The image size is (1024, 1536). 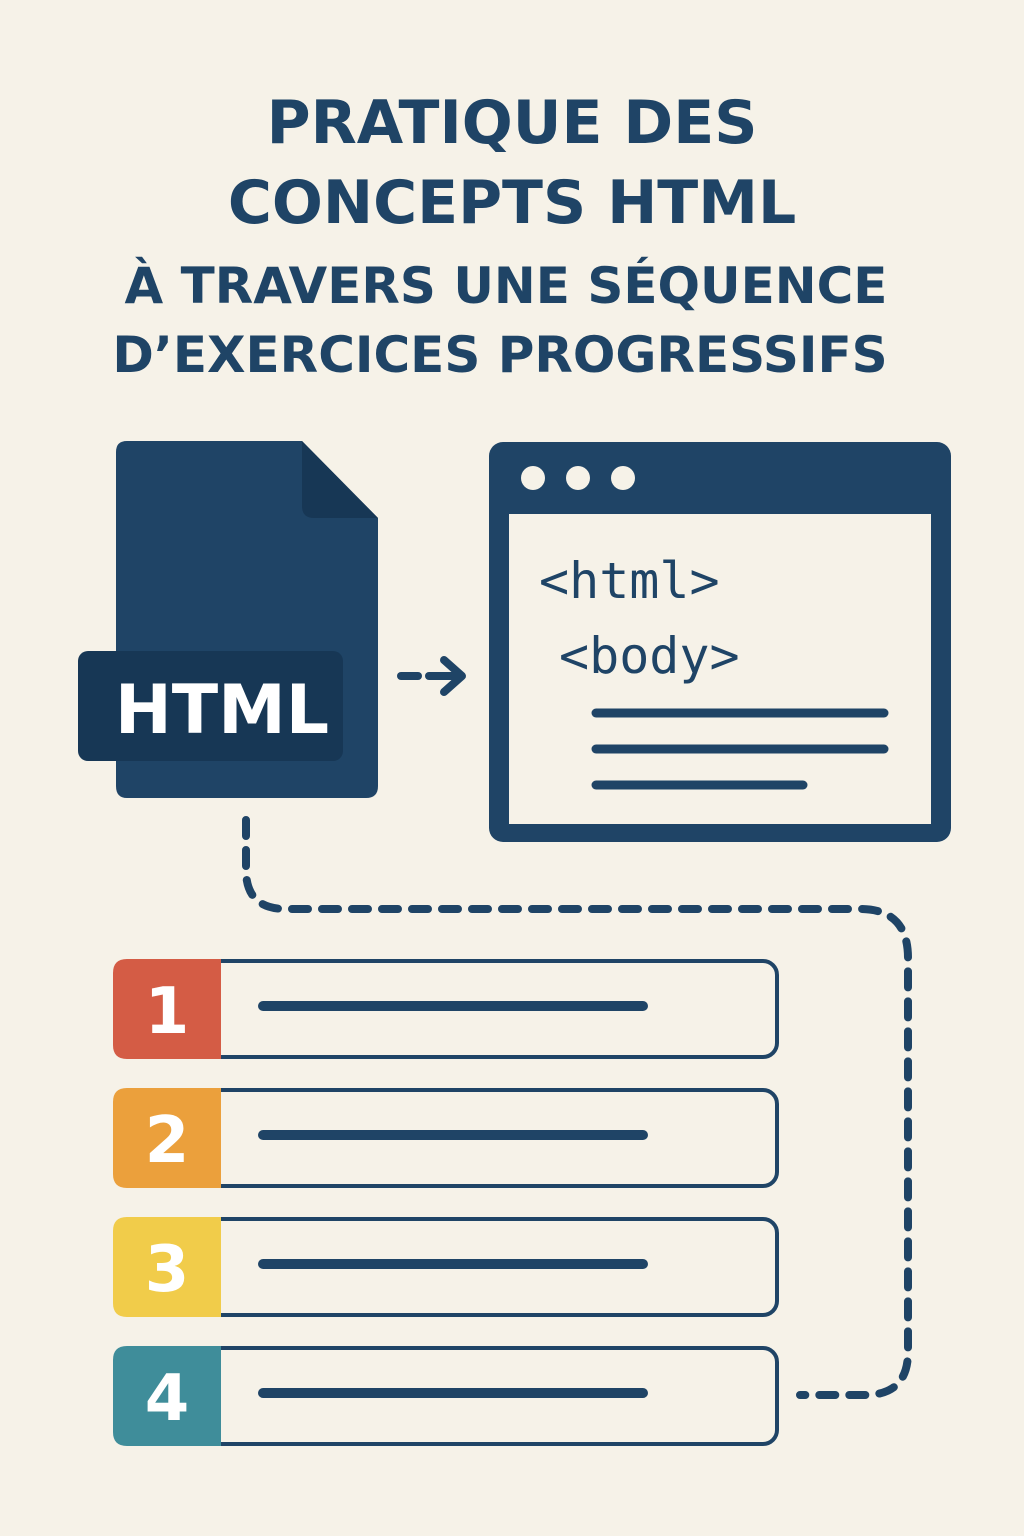 I want to click on step-number: 4, so click(x=167, y=1399).